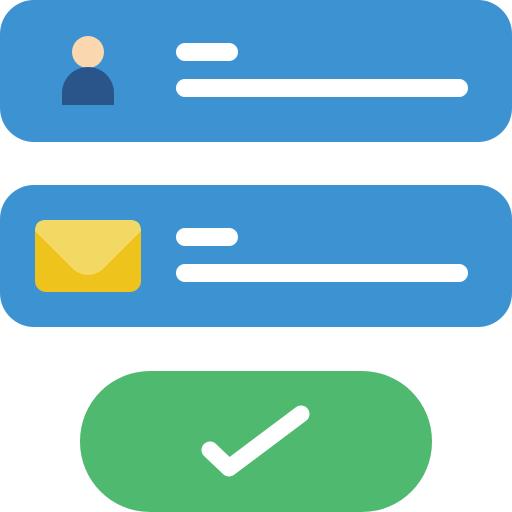 The image size is (512, 512). What do you see at coordinates (88, 52) in the screenshot?
I see `avatar-head` at bounding box center [88, 52].